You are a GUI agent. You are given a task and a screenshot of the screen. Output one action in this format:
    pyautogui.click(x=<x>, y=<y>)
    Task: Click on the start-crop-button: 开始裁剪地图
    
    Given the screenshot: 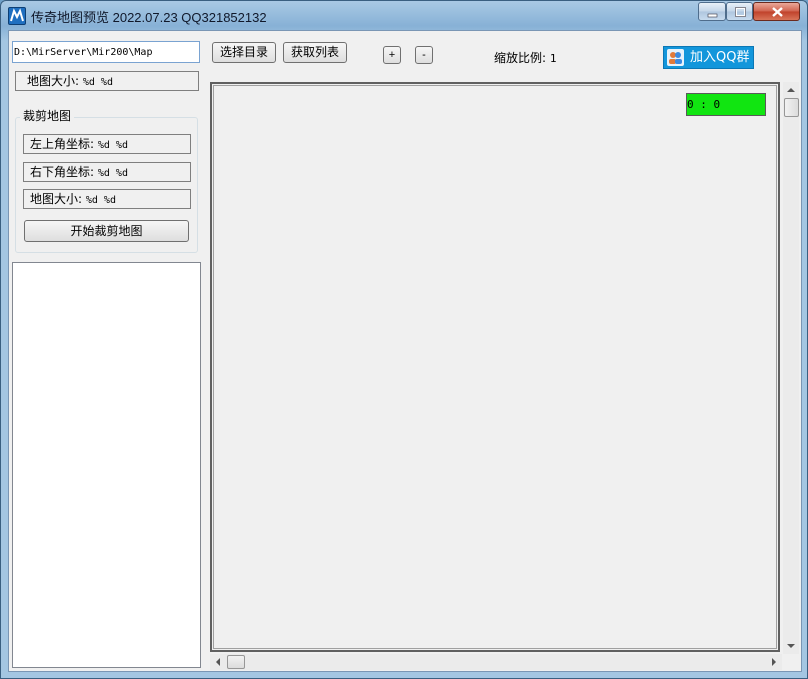 What is the action you would take?
    pyautogui.click(x=106, y=231)
    